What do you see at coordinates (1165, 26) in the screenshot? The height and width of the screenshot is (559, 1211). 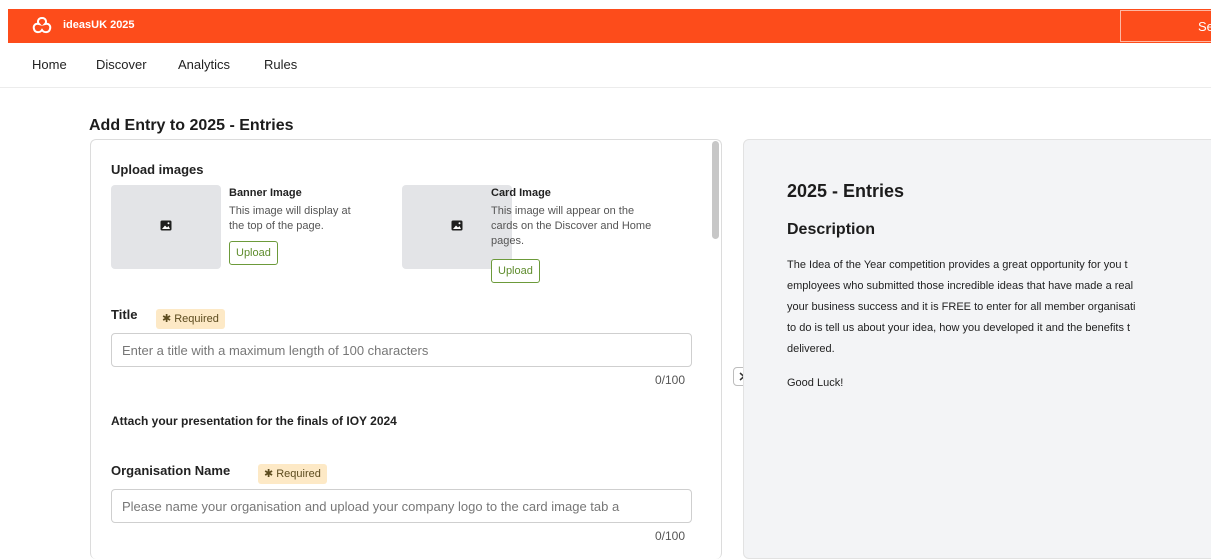 I see `top-right-button: Se` at bounding box center [1165, 26].